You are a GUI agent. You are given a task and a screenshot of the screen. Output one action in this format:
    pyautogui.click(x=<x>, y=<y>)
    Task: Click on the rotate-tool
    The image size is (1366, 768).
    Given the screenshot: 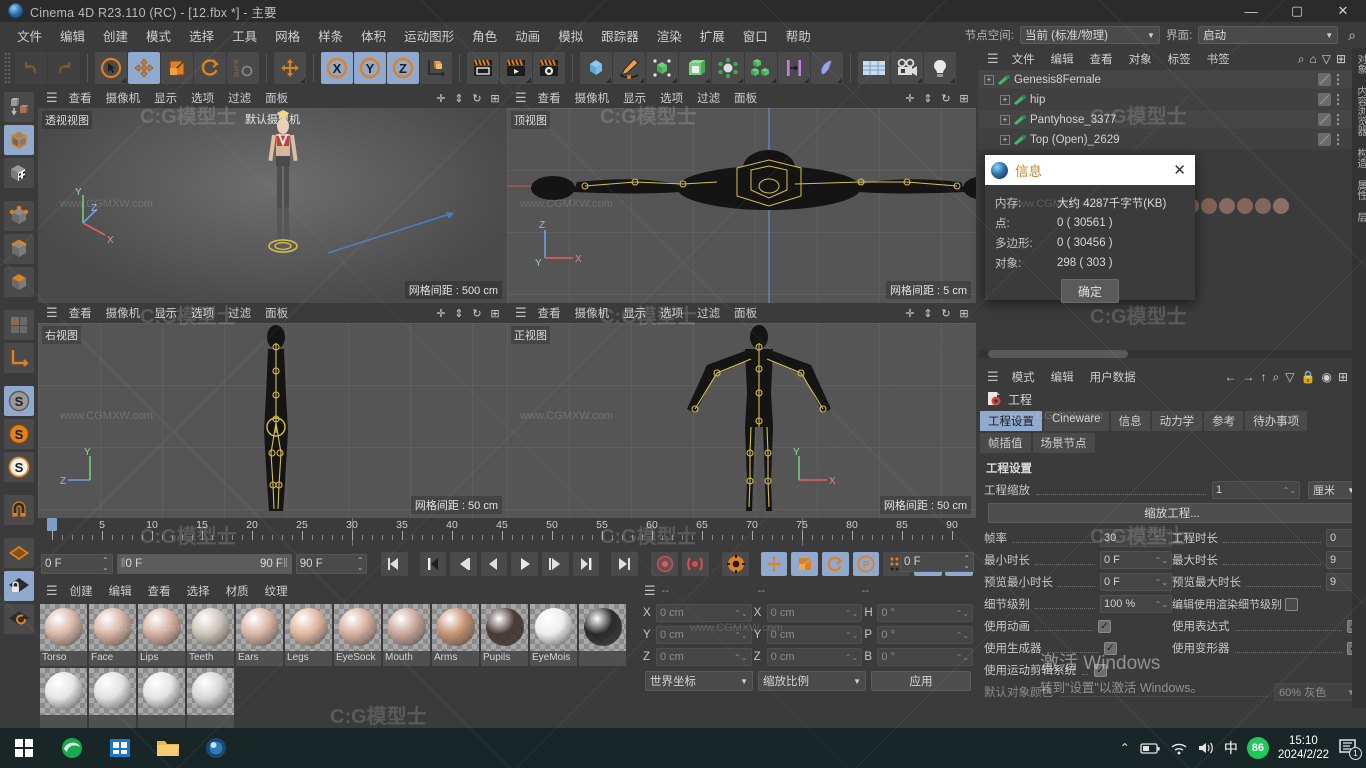 What is the action you would take?
    pyautogui.click(x=210, y=68)
    